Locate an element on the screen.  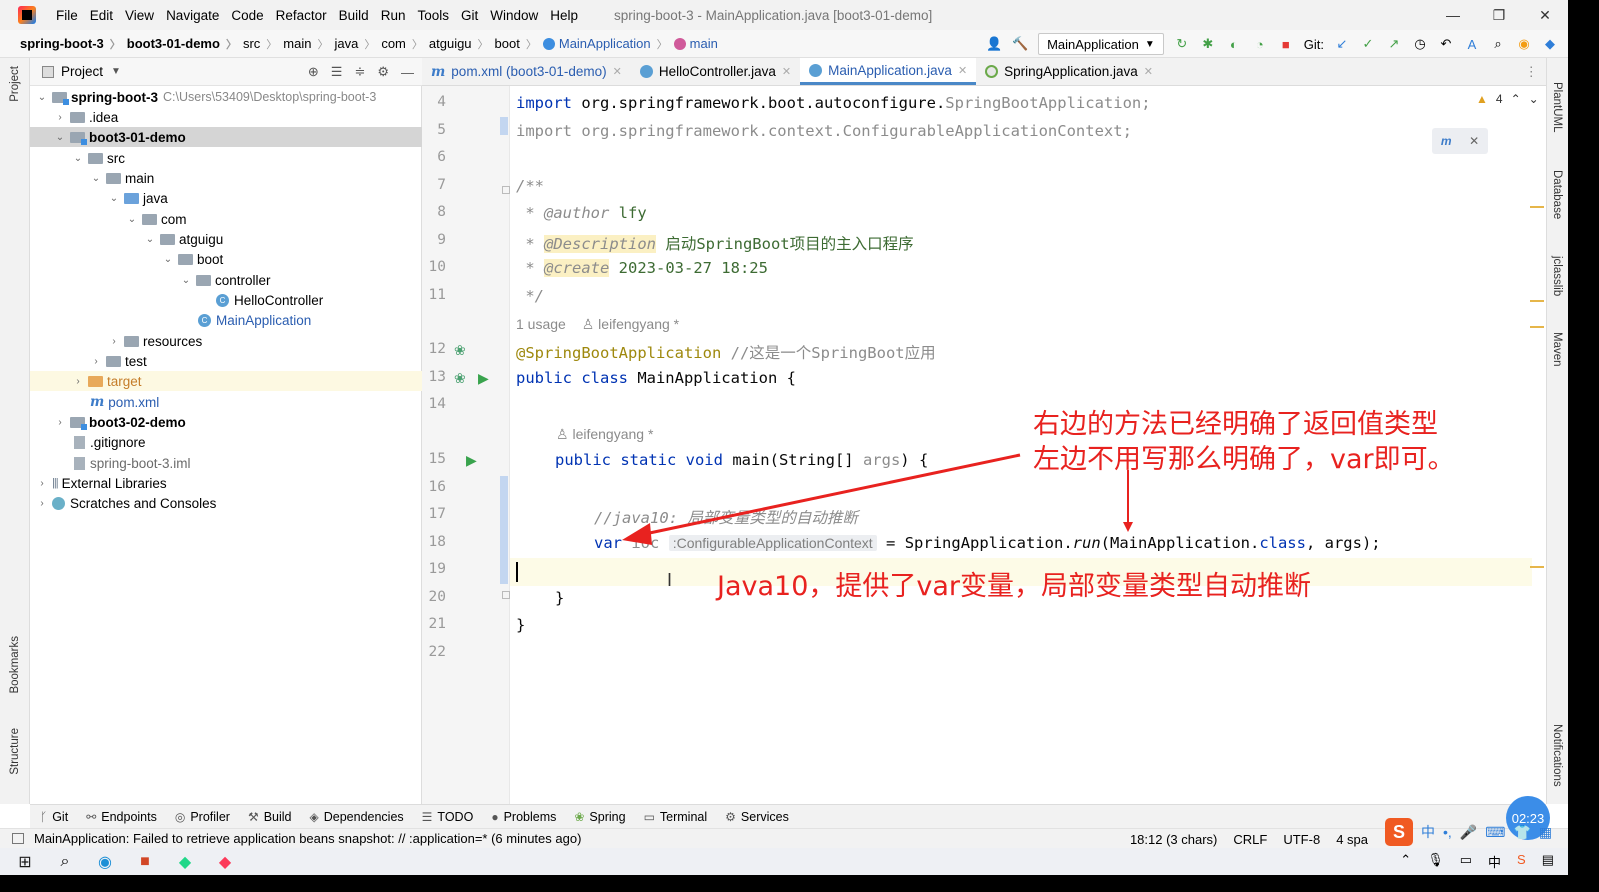
translate-icon: A is located at coordinates (1472, 44).